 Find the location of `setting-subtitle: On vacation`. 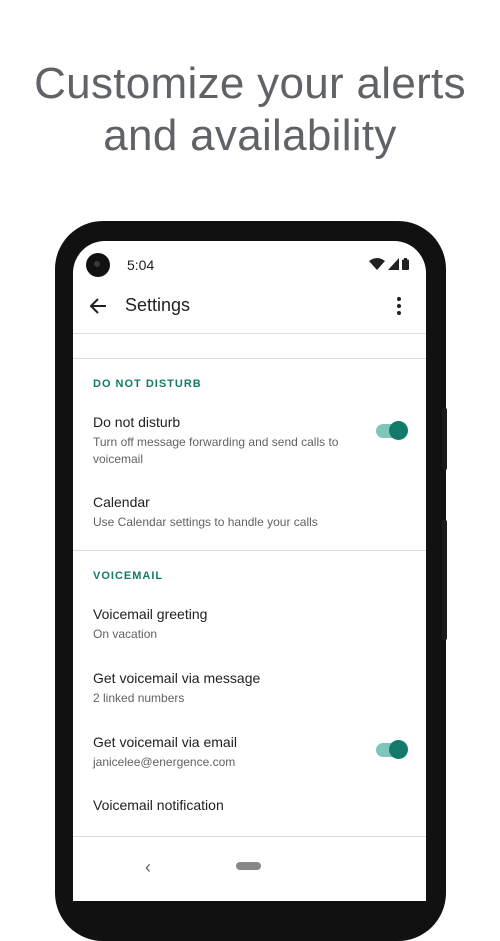

setting-subtitle: On vacation is located at coordinates (125, 634).